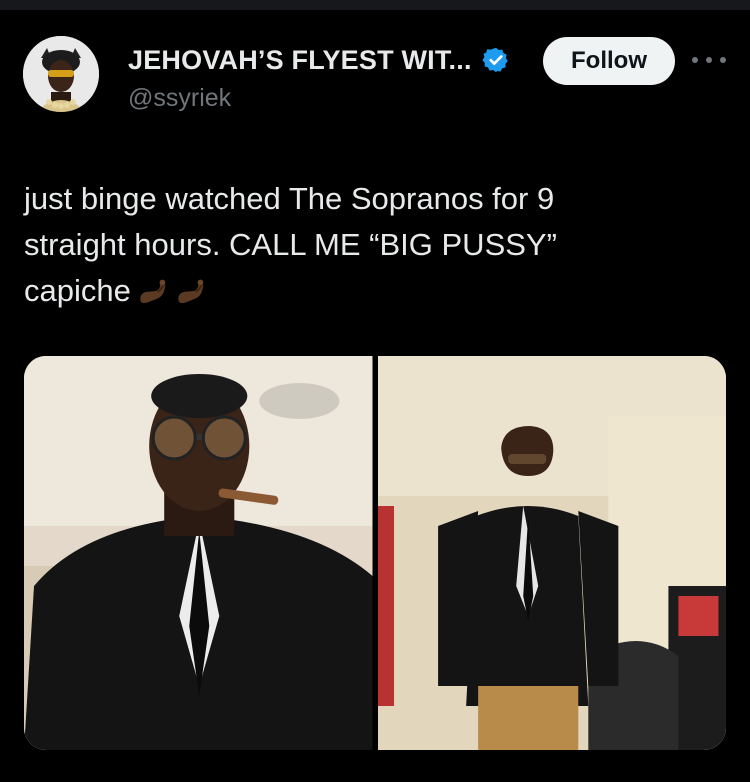 This screenshot has width=750, height=782. I want to click on top-bar, so click(375, 5).